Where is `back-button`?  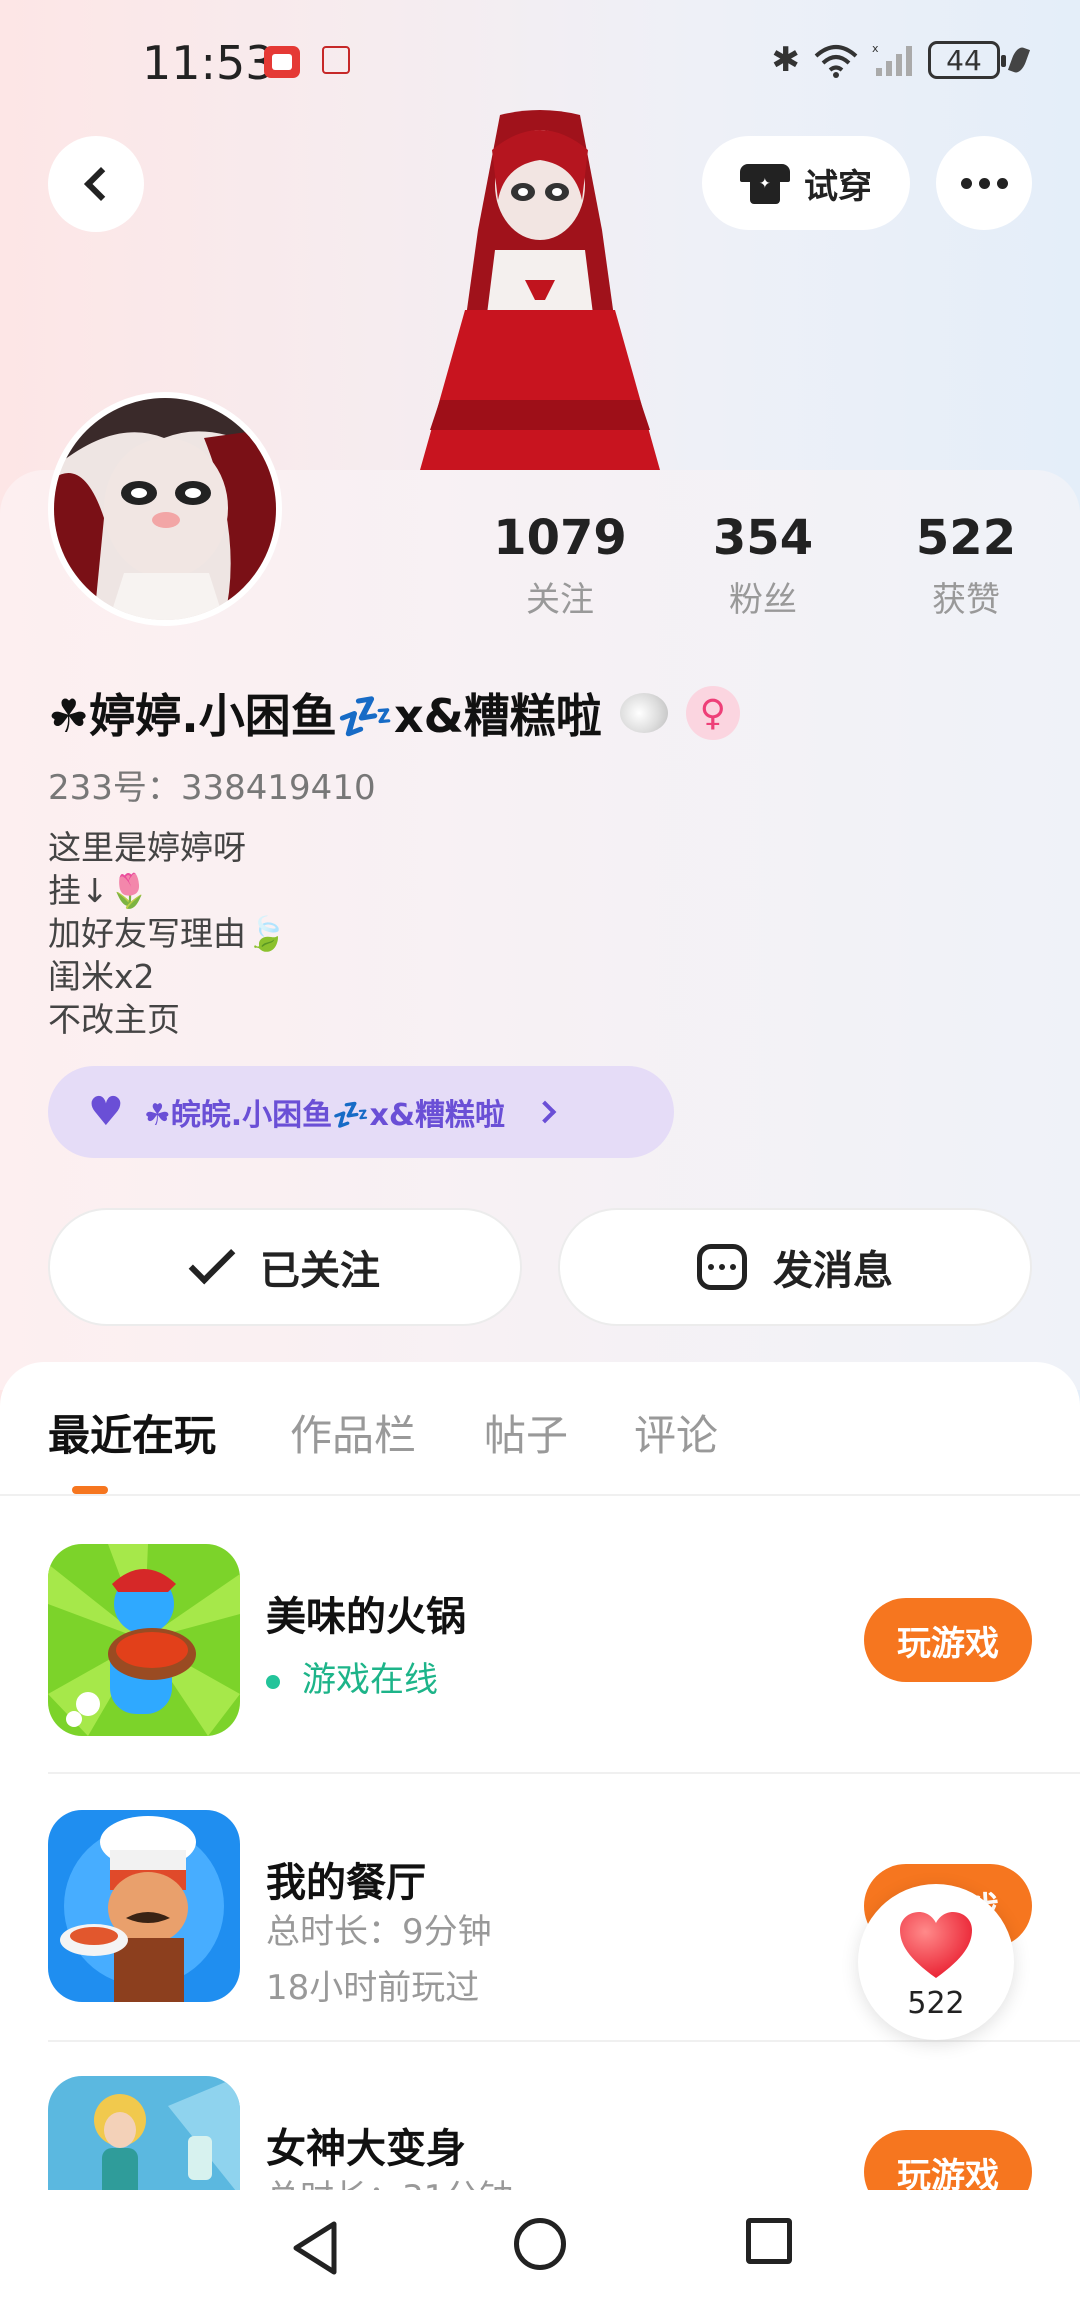
back-button is located at coordinates (96, 184).